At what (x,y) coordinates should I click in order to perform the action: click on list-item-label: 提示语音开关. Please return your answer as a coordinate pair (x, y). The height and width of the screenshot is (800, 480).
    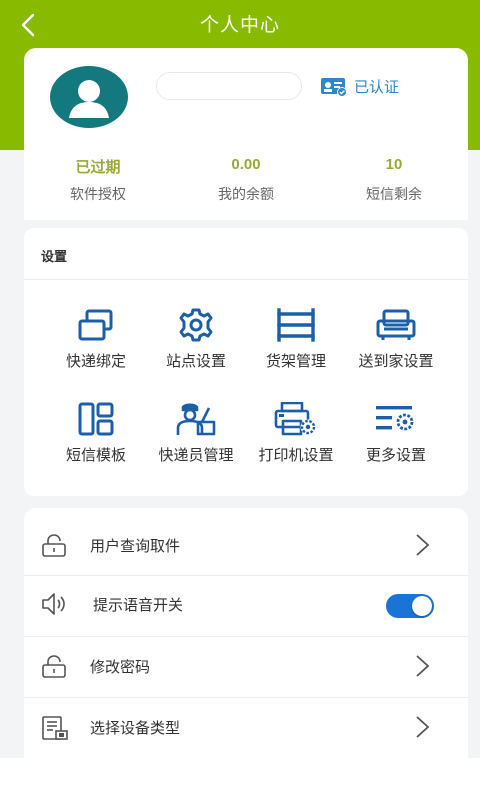
    Looking at the image, I should click on (138, 605).